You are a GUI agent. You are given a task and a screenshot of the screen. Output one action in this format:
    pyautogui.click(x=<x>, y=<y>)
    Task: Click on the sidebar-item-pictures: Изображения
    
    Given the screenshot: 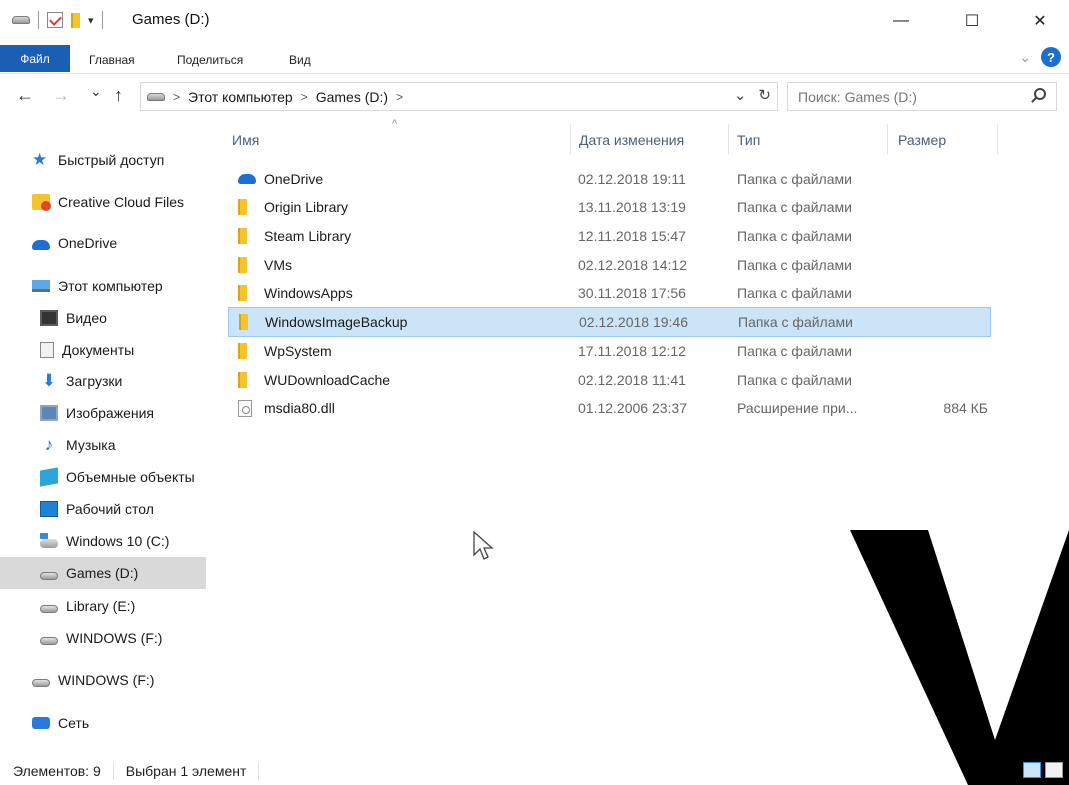 What is the action you would take?
    pyautogui.click(x=103, y=413)
    